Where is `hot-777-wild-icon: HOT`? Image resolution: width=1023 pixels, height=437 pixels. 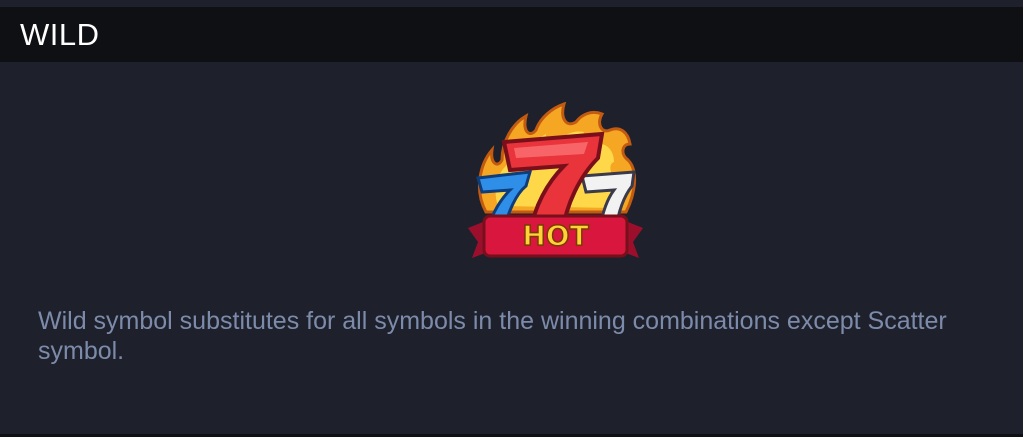
hot-777-wild-icon: HOT is located at coordinates (555, 181).